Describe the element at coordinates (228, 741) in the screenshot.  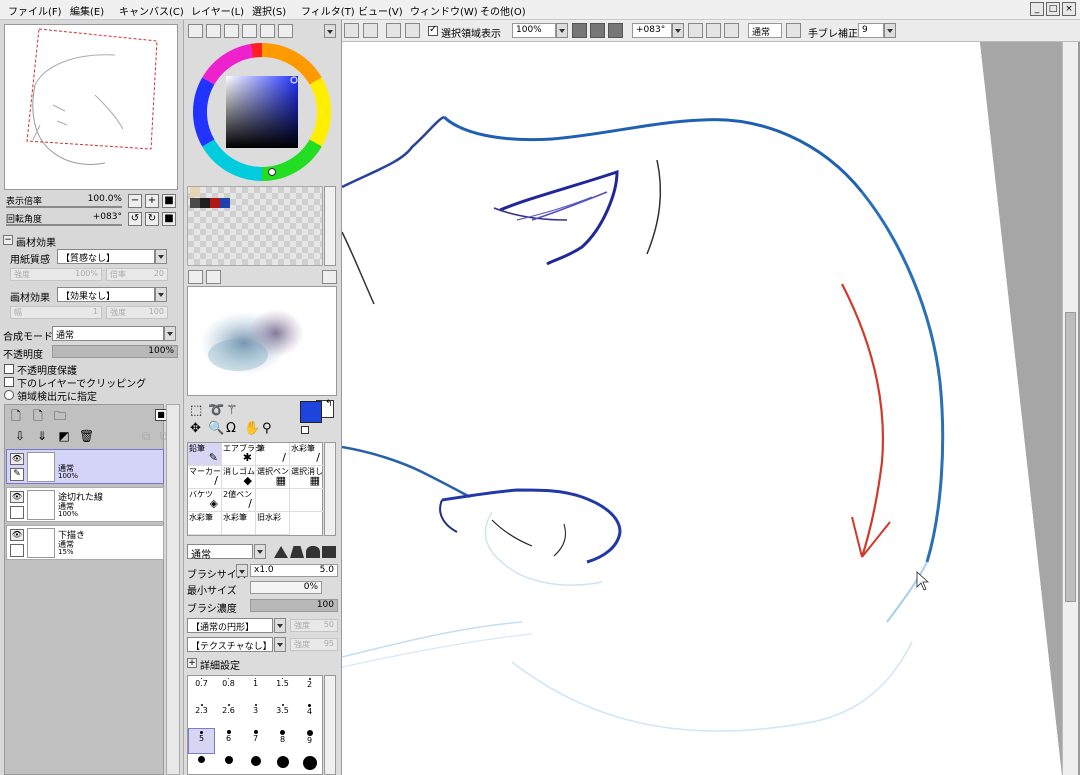
I see `brush-size-preset: 6` at that location.